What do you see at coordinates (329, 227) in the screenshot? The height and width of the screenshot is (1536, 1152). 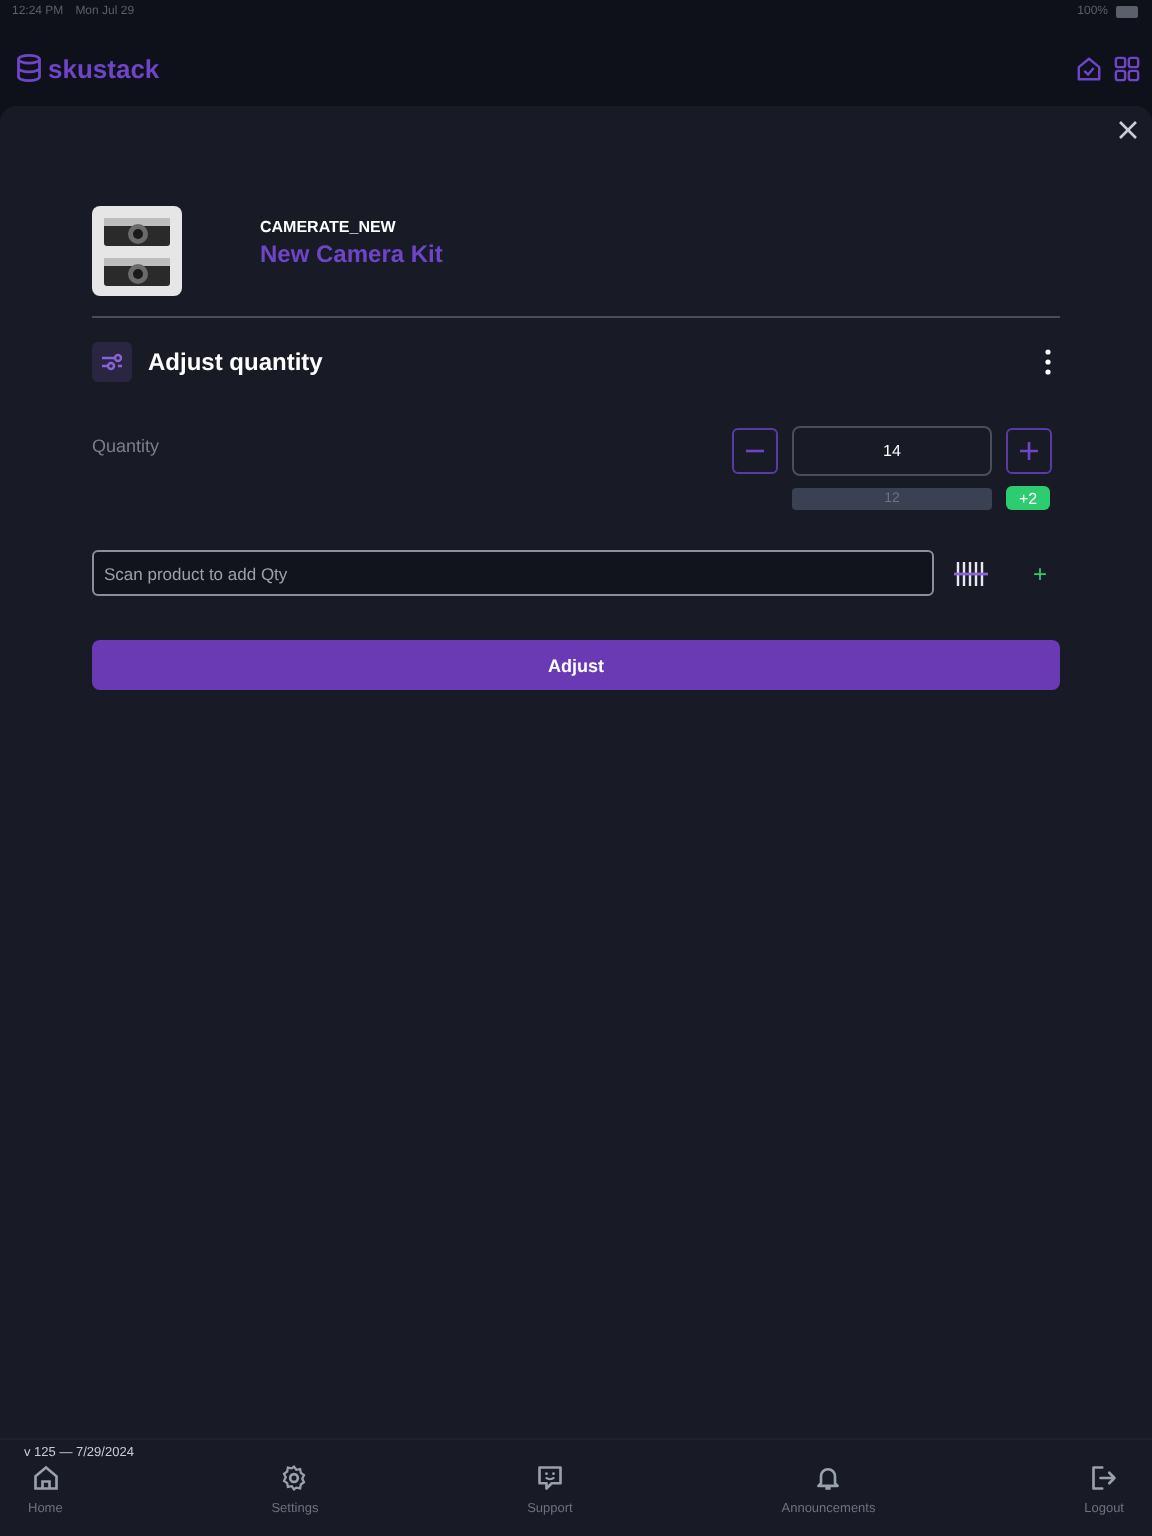 I see `product-sku: CAMERATE_NEW` at bounding box center [329, 227].